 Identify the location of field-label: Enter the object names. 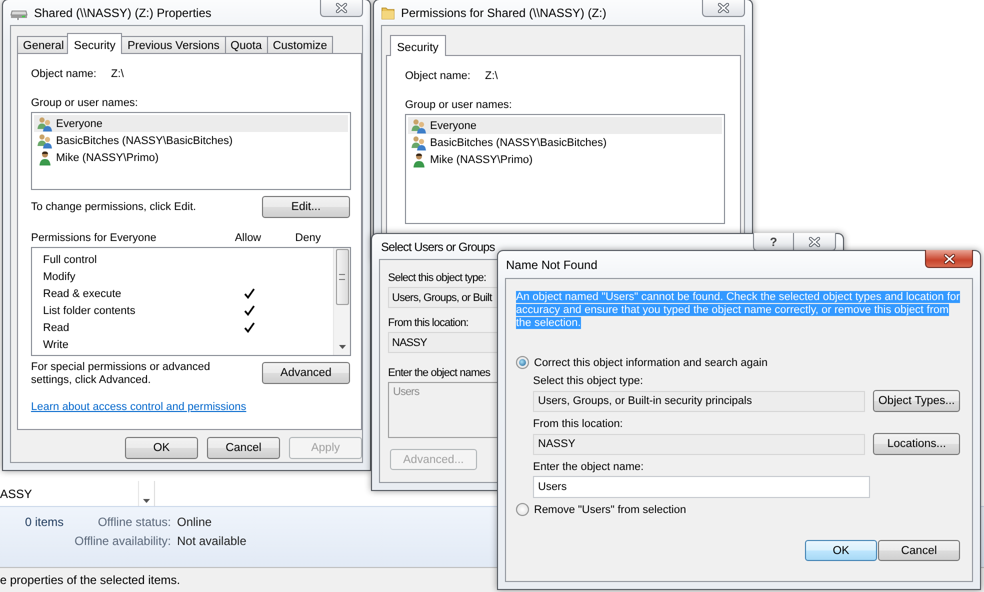
(439, 373).